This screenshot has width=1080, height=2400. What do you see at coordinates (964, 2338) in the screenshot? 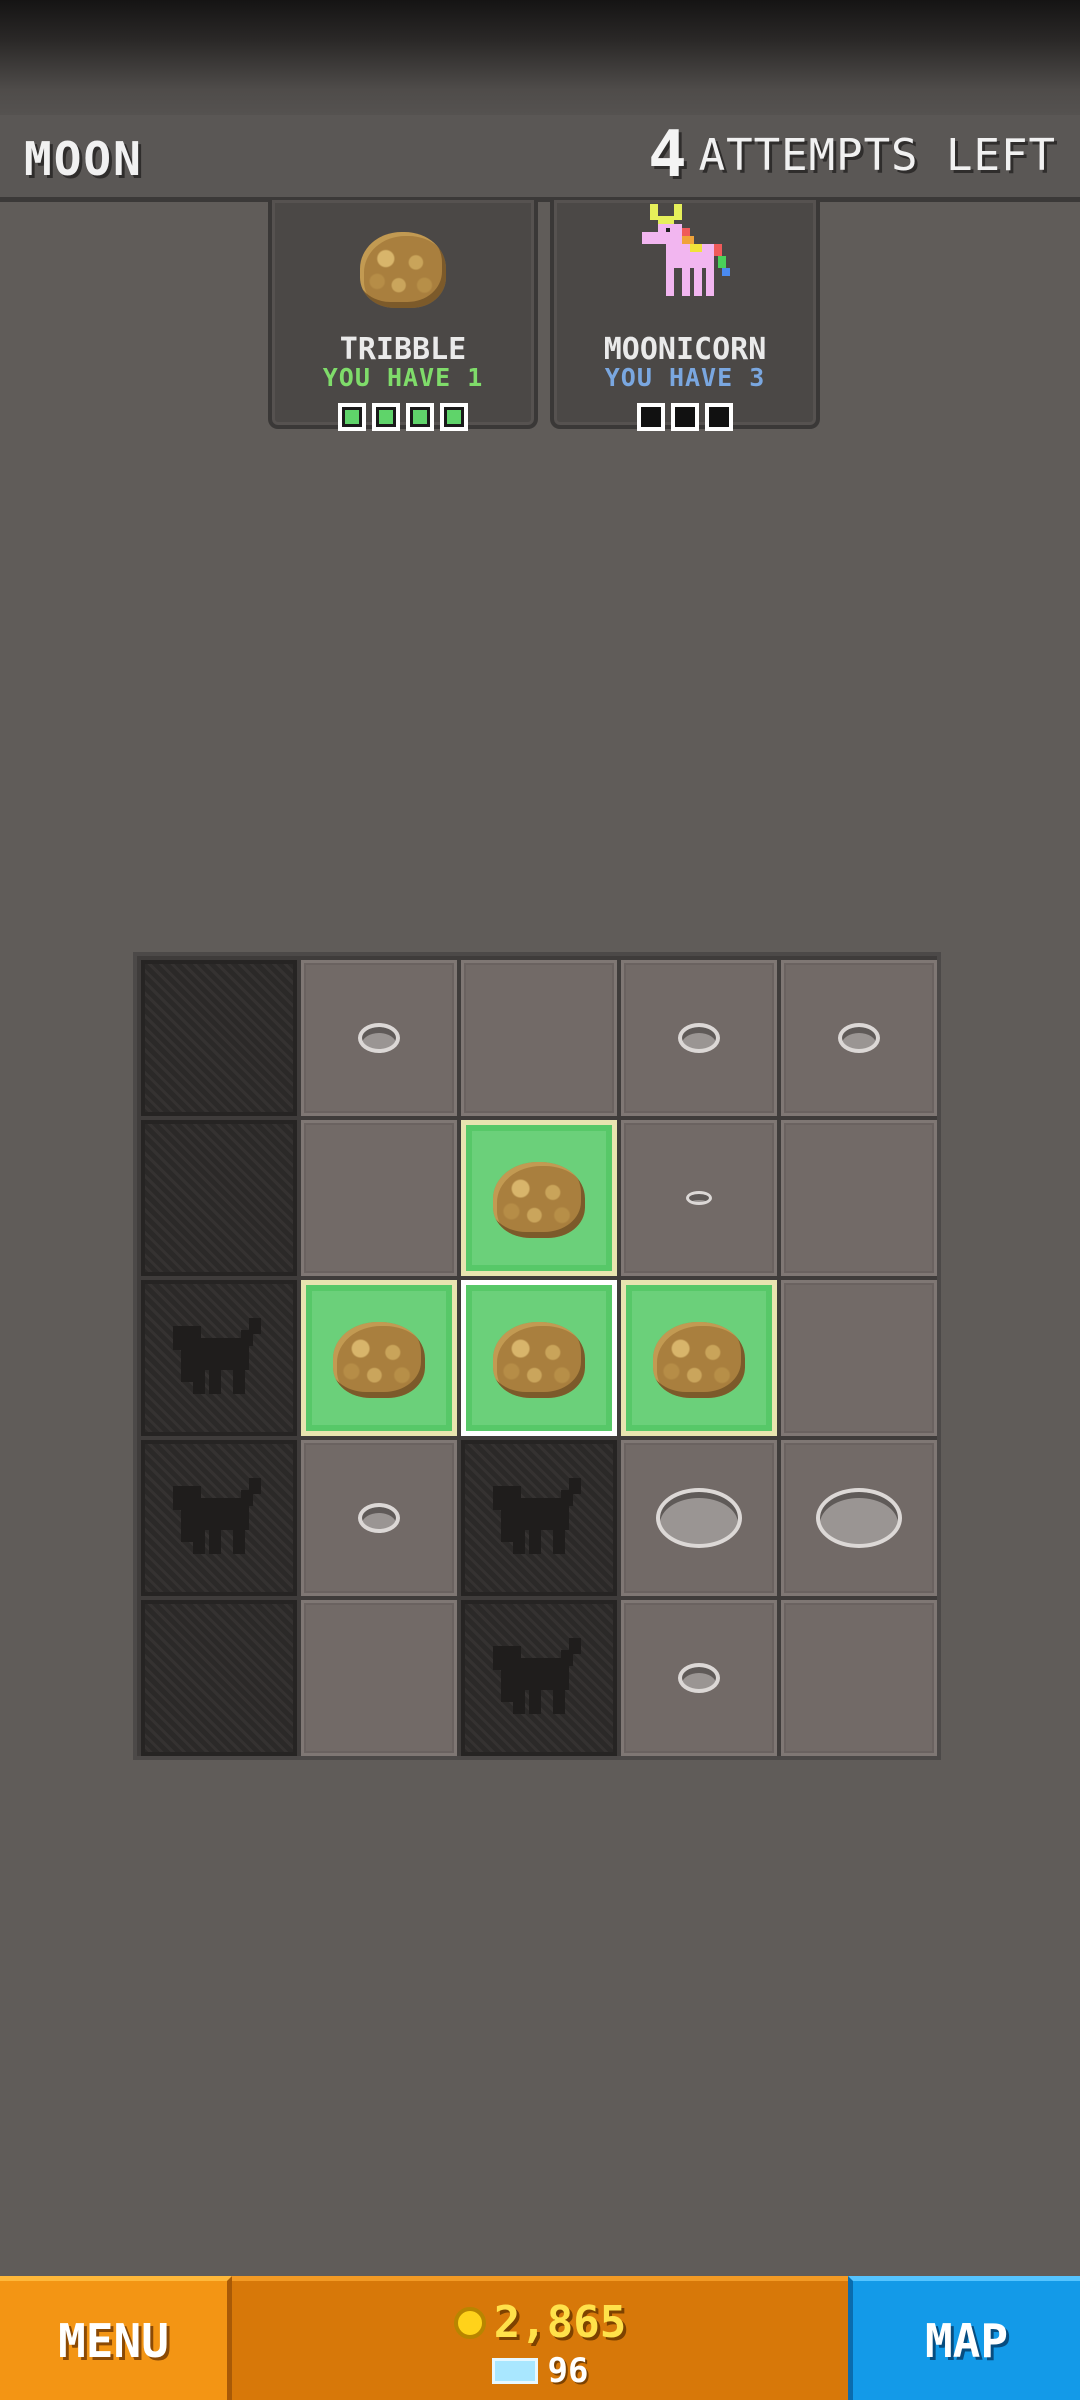
I see `map-button: MAP` at bounding box center [964, 2338].